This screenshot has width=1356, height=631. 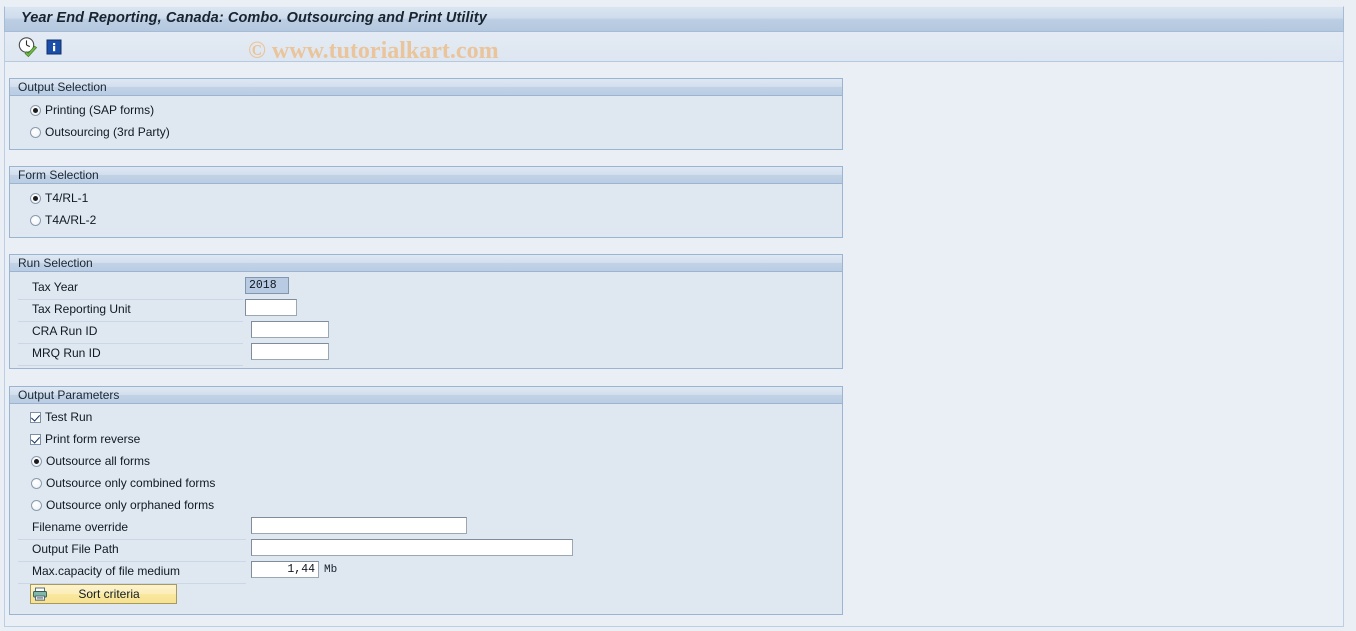 I want to click on checkbox-test-run: Test Run, so click(x=61, y=417).